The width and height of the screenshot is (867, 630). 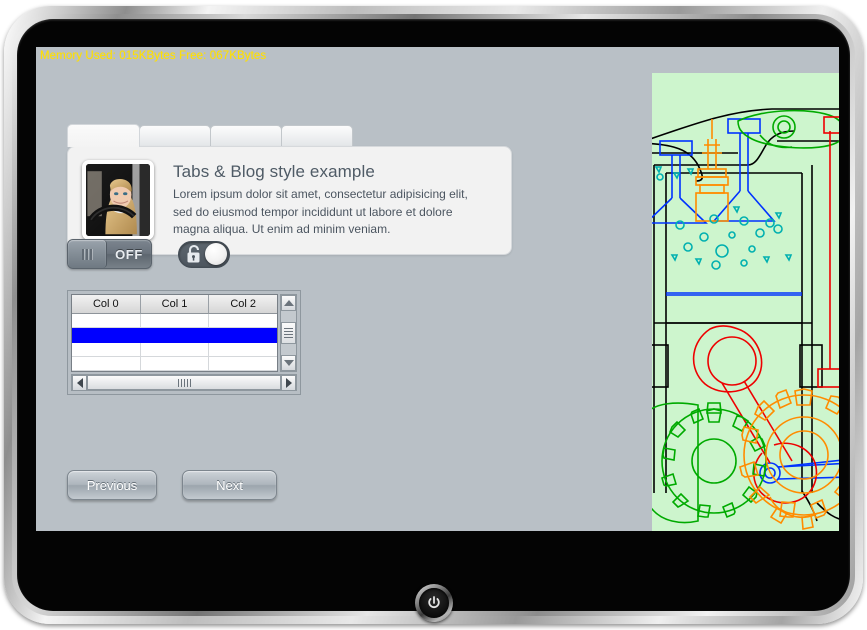 What do you see at coordinates (193, 253) in the screenshot?
I see `open-padlock-icon` at bounding box center [193, 253].